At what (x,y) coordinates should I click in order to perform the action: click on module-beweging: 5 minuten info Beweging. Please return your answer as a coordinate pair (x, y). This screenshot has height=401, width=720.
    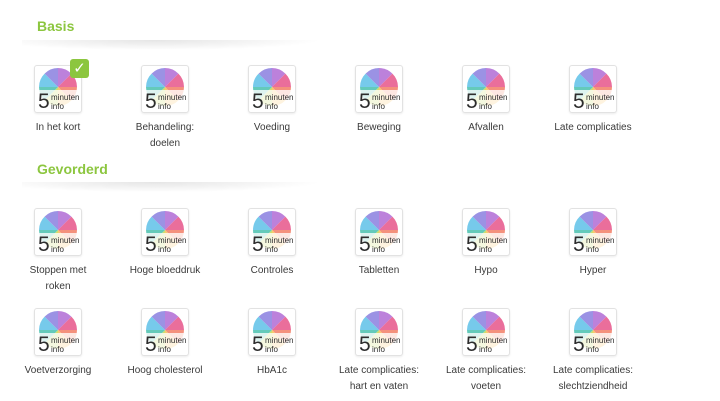
    Looking at the image, I should click on (379, 100).